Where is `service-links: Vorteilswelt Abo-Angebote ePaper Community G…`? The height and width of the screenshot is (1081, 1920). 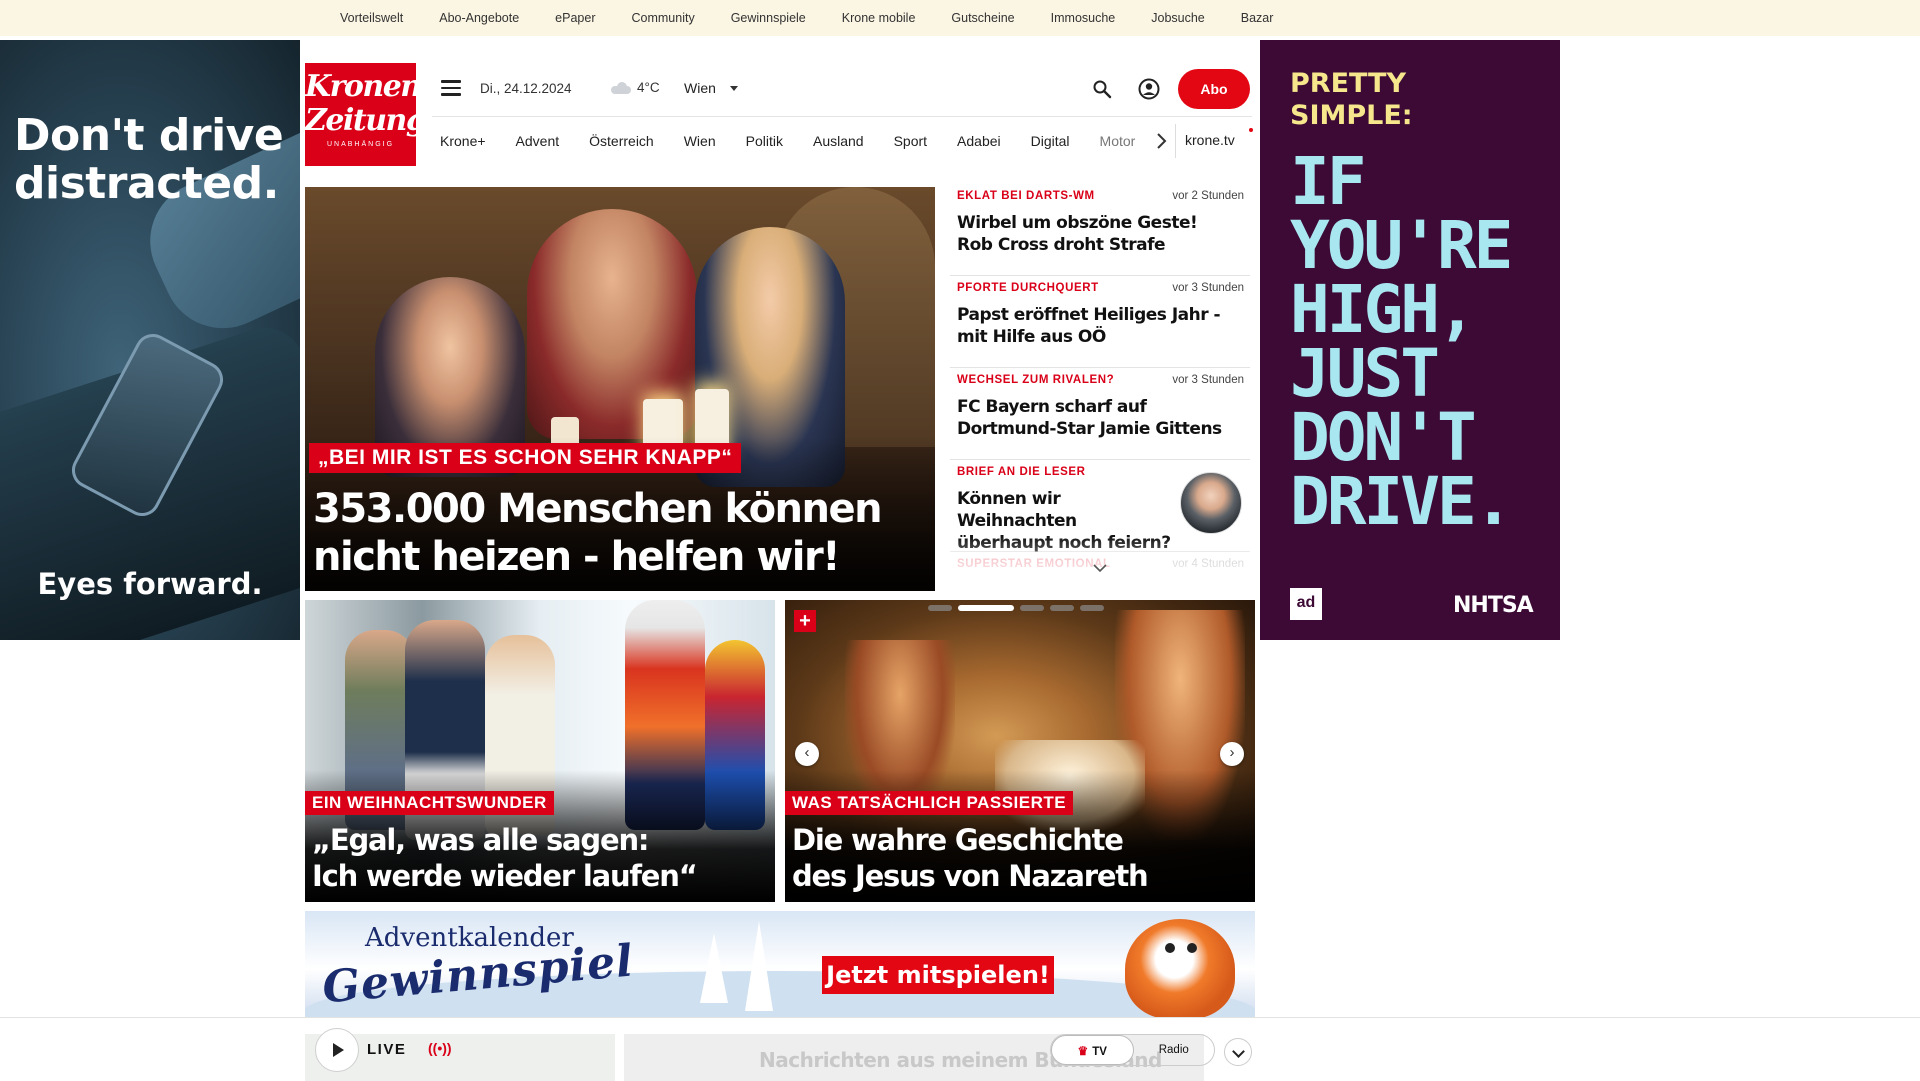
service-links: Vorteilswelt Abo-Angebote ePaper Community G… is located at coordinates (808, 18).